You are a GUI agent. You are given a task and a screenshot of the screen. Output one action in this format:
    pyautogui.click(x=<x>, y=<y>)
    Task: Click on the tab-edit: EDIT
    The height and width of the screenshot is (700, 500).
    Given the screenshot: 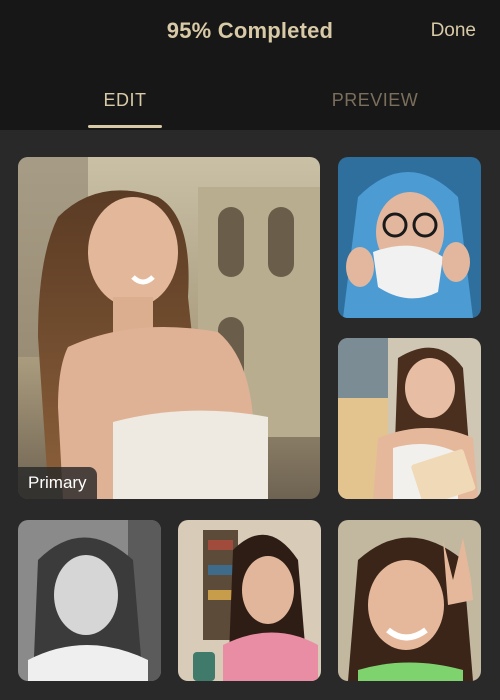 What is the action you would take?
    pyautogui.click(x=125, y=100)
    